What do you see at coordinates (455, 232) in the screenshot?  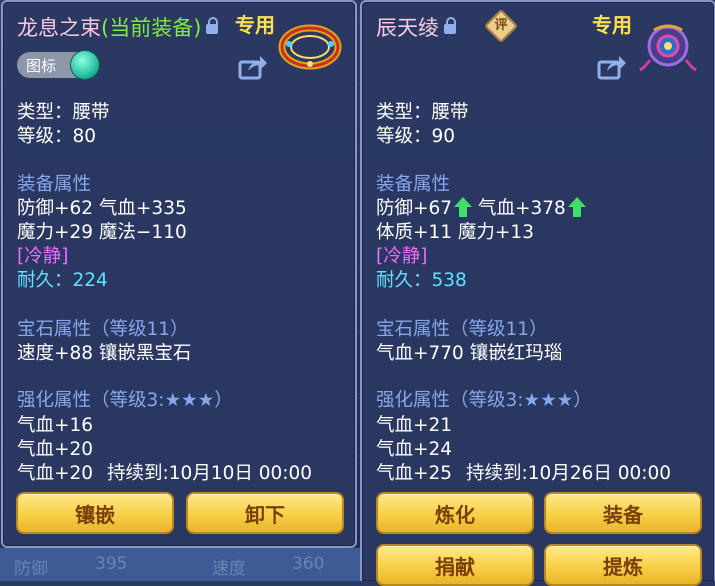 I see `attr-line-2: 体质+11 魔力+13` at bounding box center [455, 232].